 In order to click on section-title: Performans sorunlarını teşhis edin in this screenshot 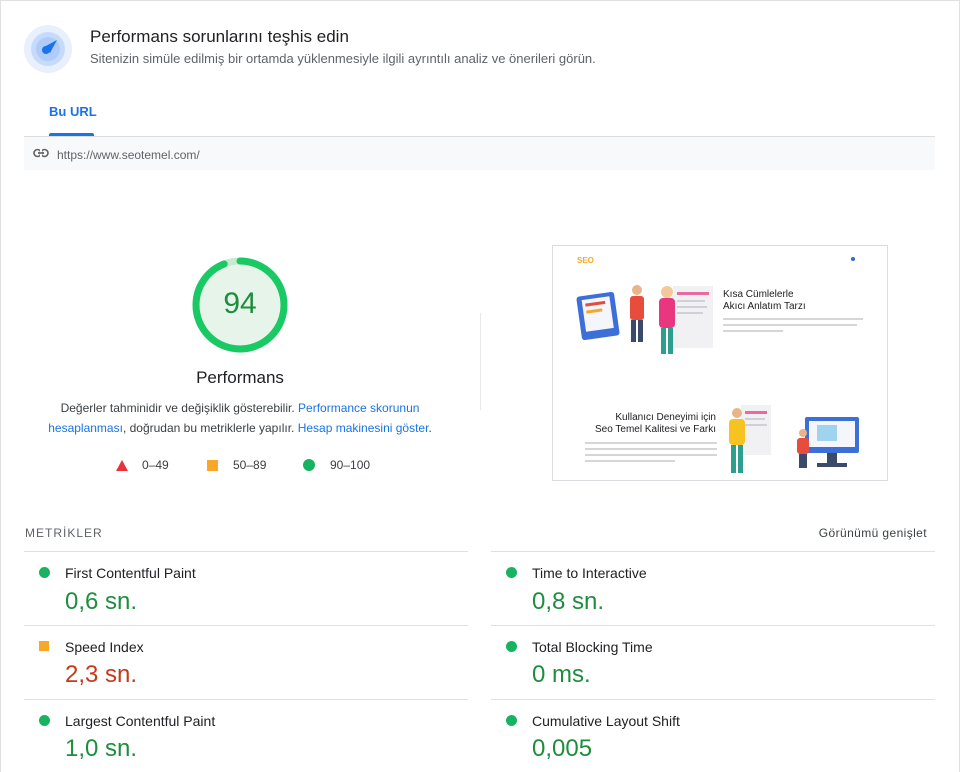, I will do `click(219, 36)`.